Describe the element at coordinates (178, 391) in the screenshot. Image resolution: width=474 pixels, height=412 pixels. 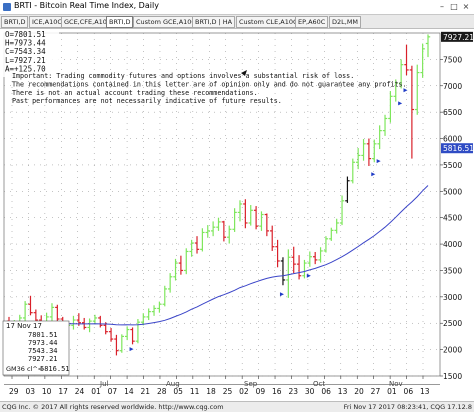
I see `x-tick-label: 05` at that location.